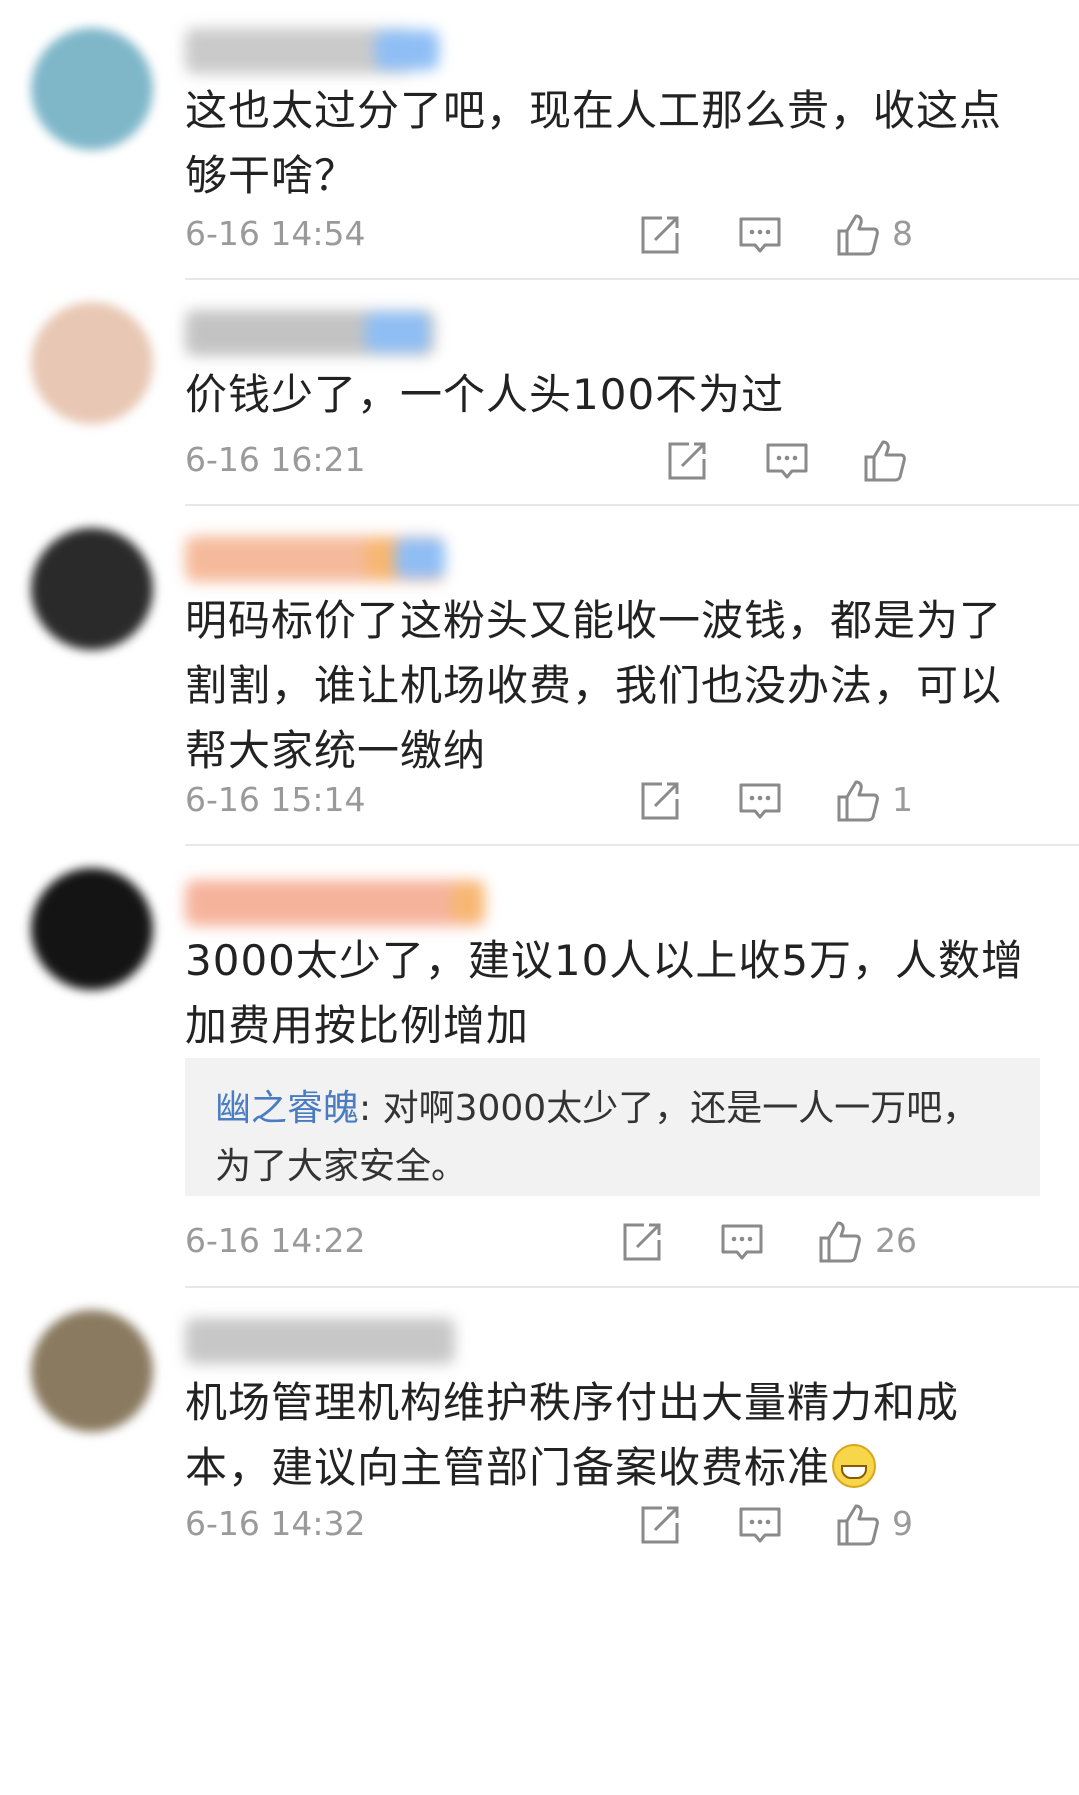 Image resolution: width=1079 pixels, height=1795 pixels. I want to click on reply-author: 幽之睿魄, so click(287, 1108).